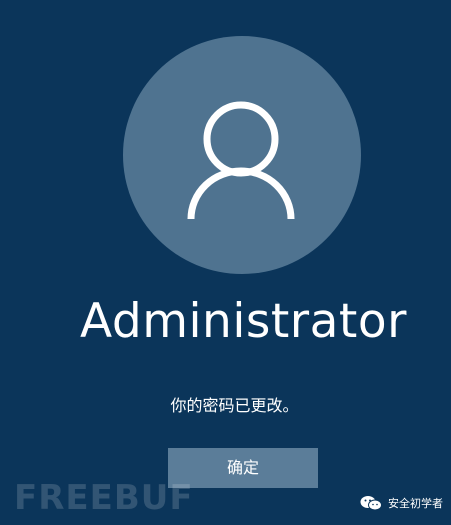 Image resolution: width=451 pixels, height=525 pixels. What do you see at coordinates (371, 503) in the screenshot?
I see `wechat-icon` at bounding box center [371, 503].